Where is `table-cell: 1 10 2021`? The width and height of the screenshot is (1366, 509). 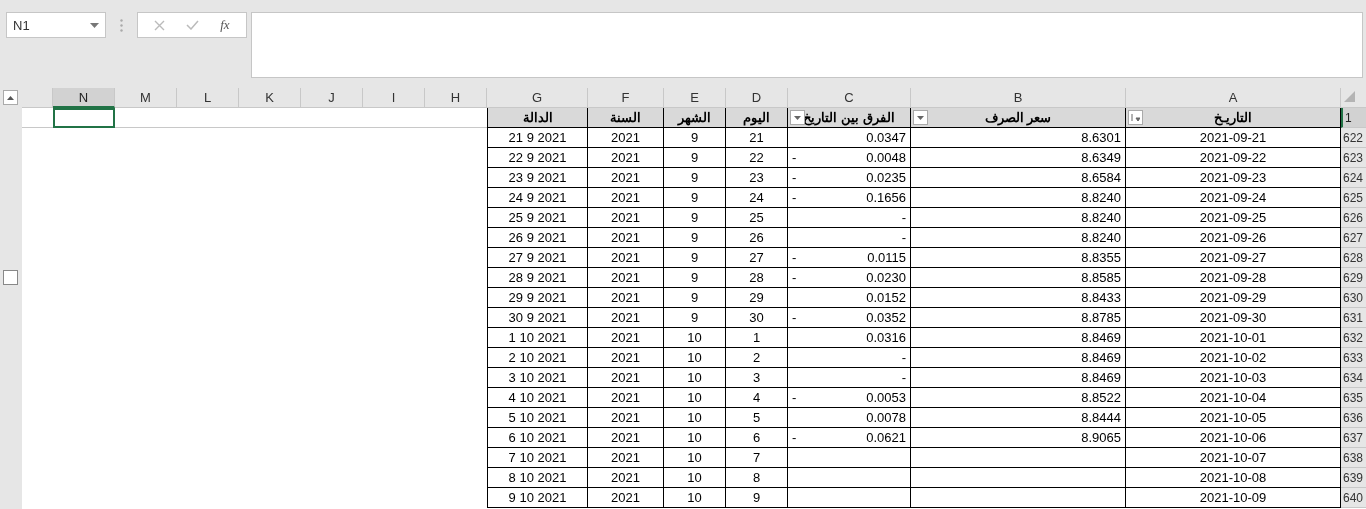
table-cell: 1 10 2021 is located at coordinates (537, 338).